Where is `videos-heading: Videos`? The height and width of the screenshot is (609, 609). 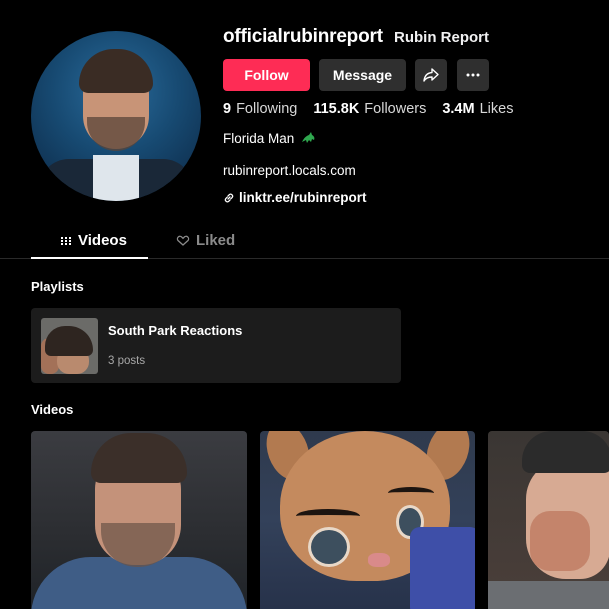
videos-heading: Videos is located at coordinates (52, 409).